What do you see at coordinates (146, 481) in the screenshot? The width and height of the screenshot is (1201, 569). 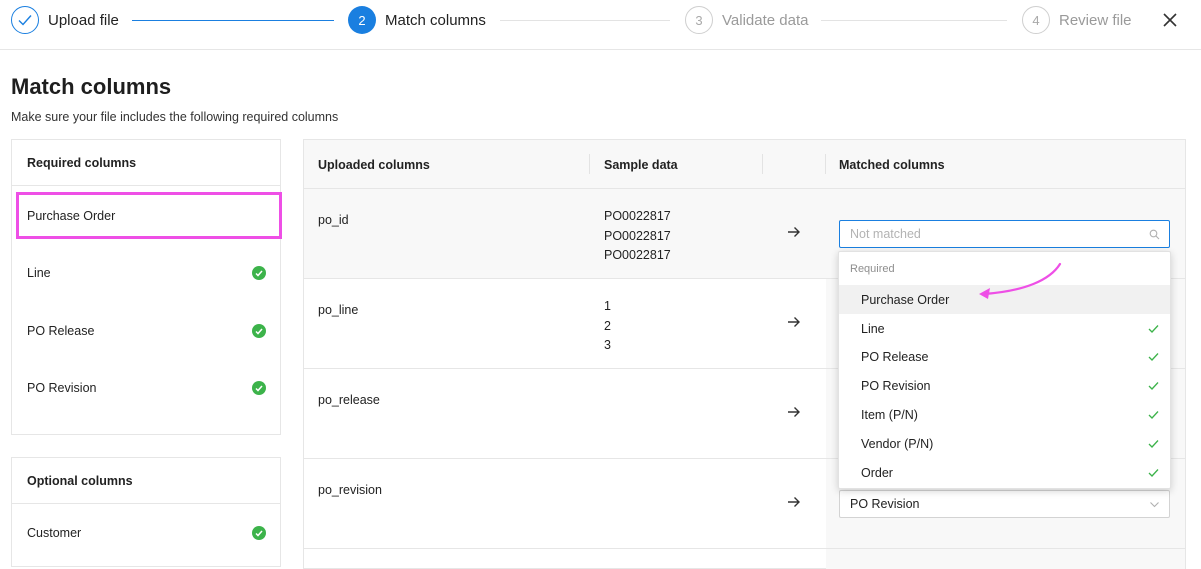 I see `panel-header: Optional columns` at bounding box center [146, 481].